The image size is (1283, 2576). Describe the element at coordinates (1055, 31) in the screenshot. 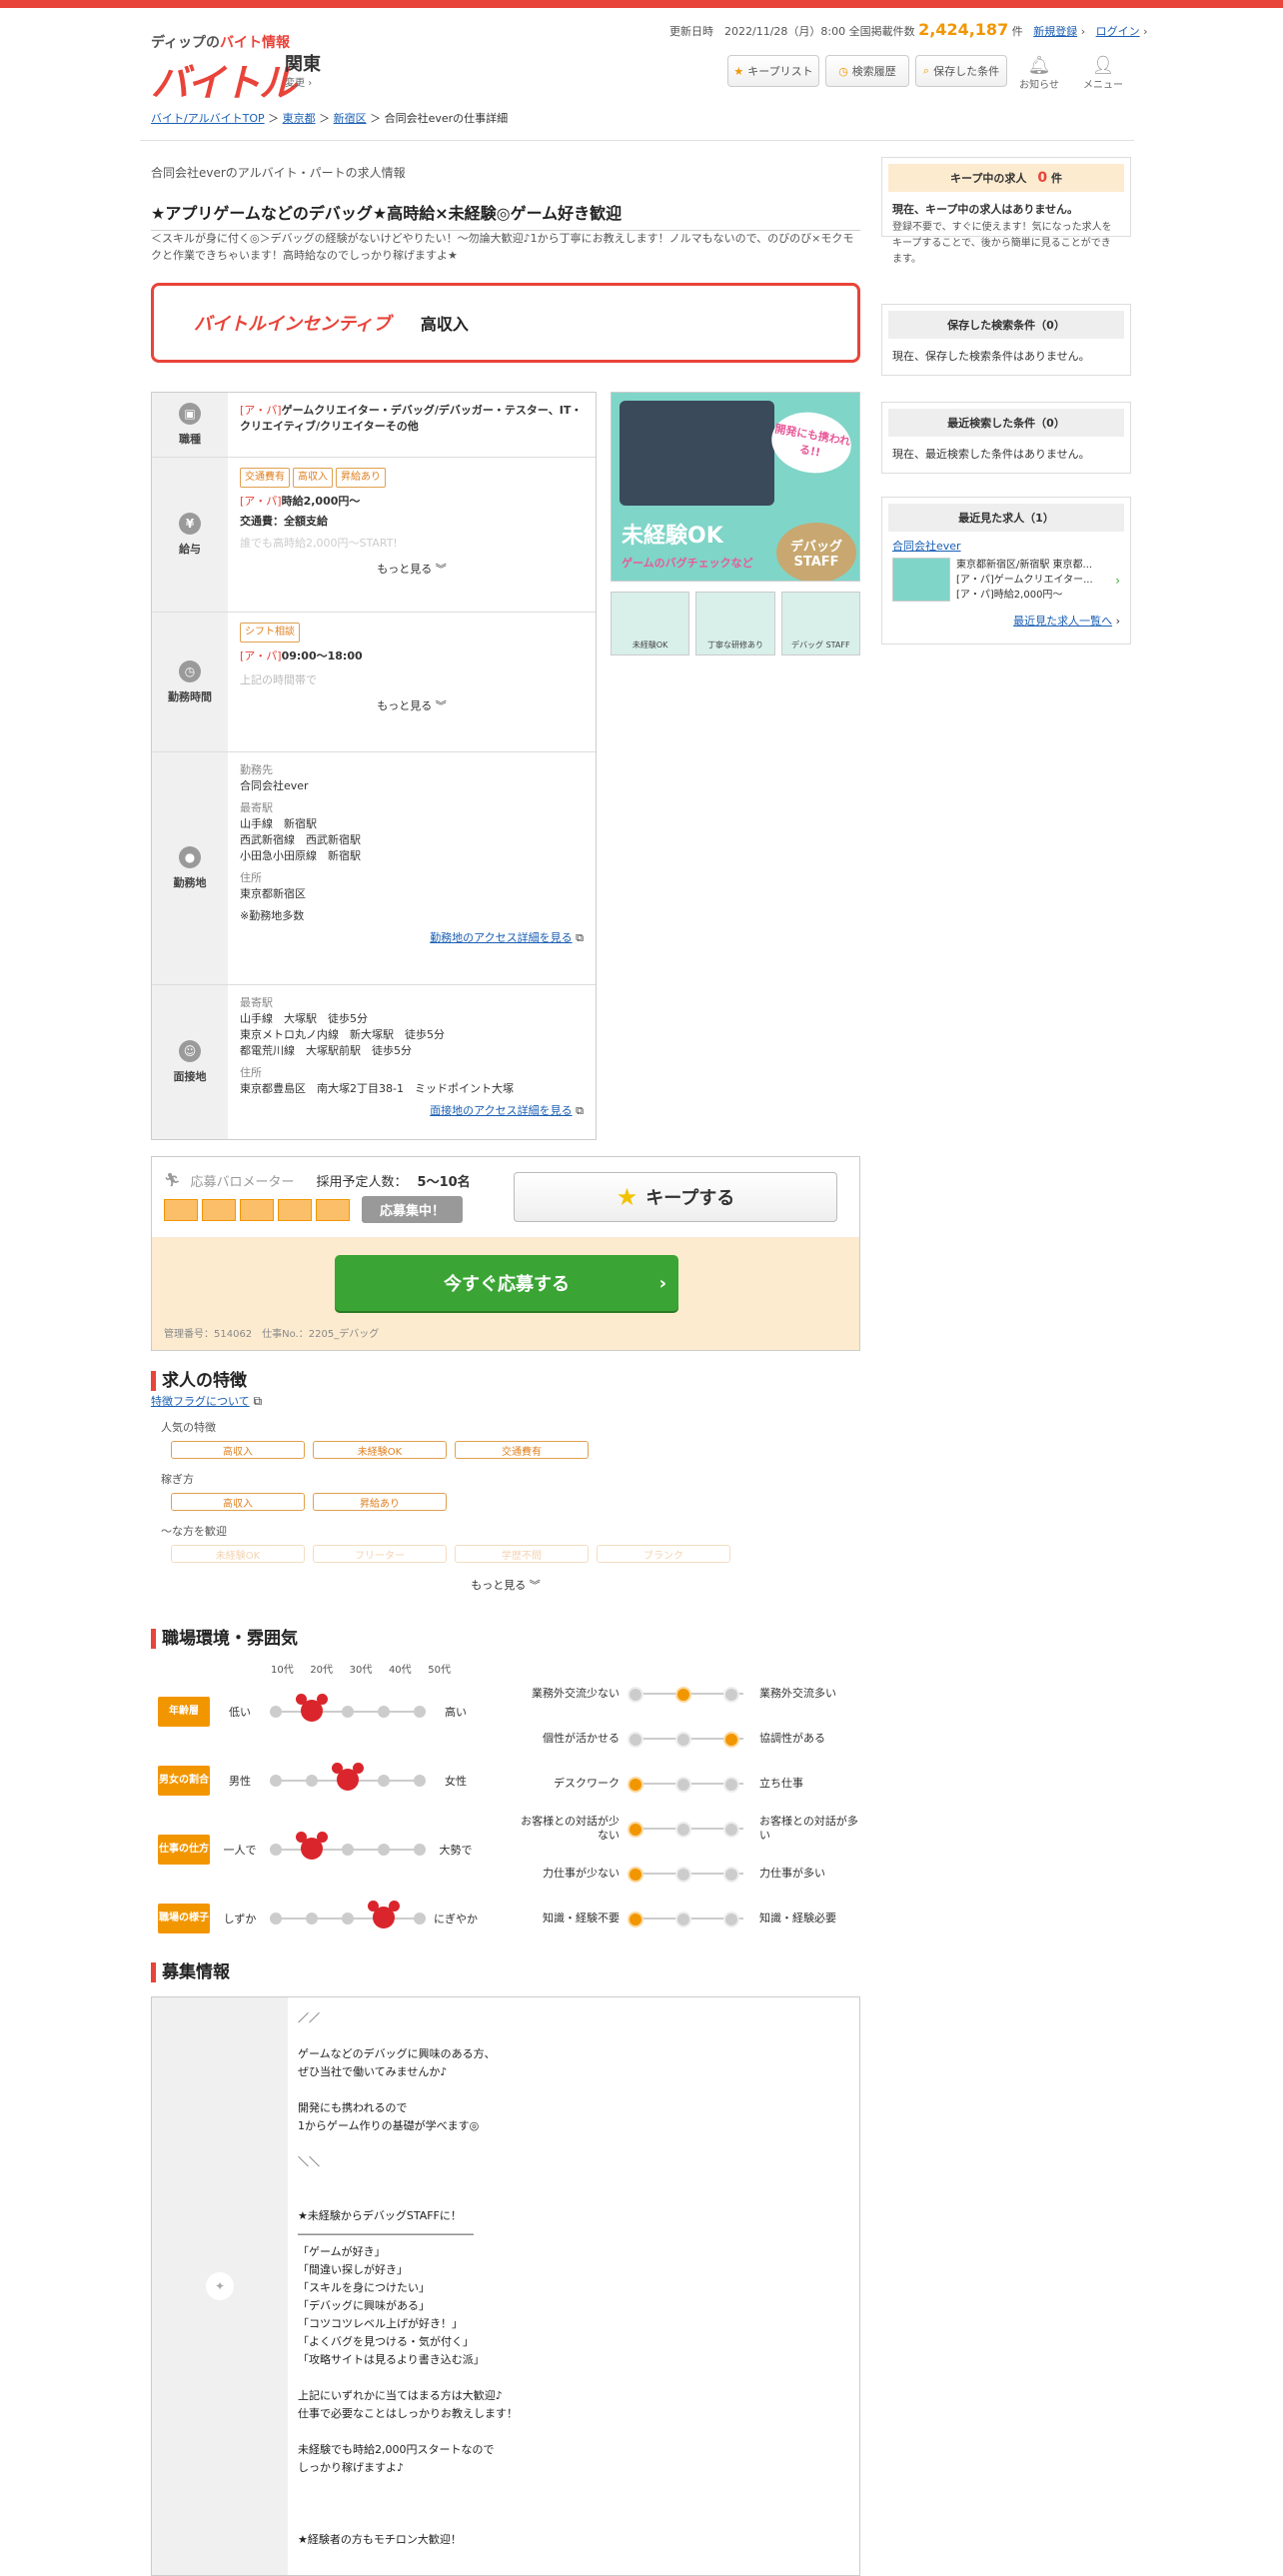

I see `register-link: 新規登録` at that location.